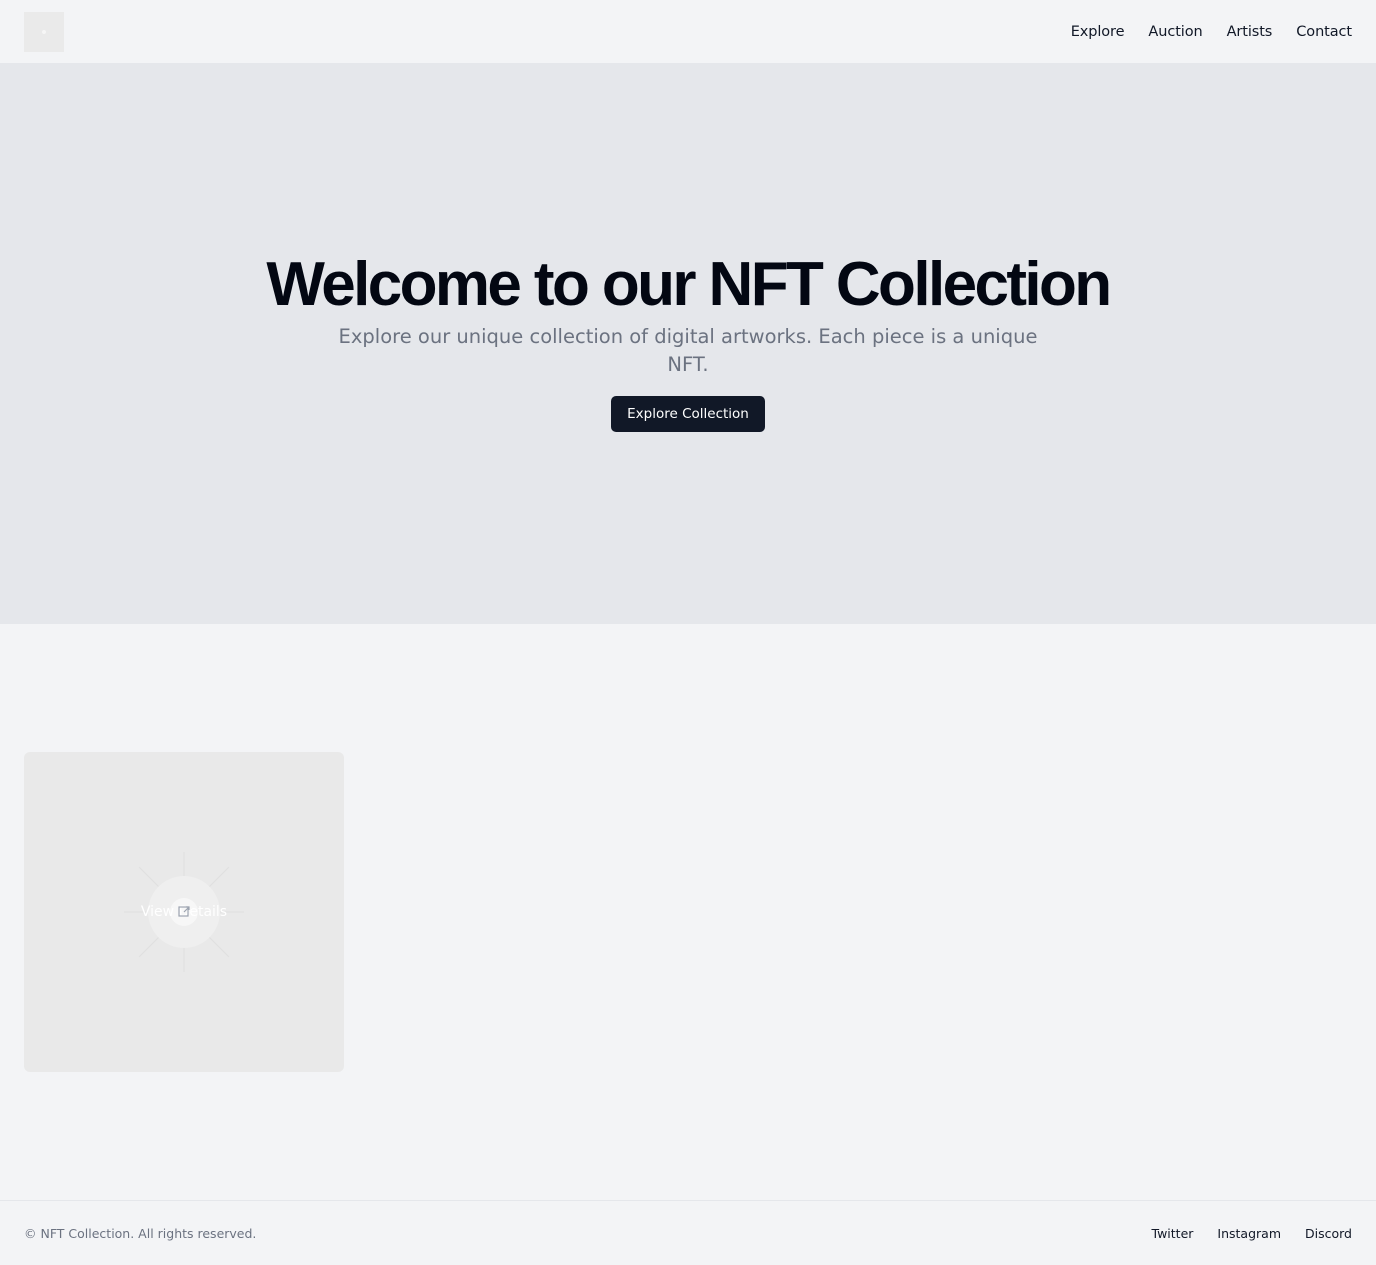 The image size is (1376, 1265). I want to click on nav-link-contact: Contact, so click(1324, 32).